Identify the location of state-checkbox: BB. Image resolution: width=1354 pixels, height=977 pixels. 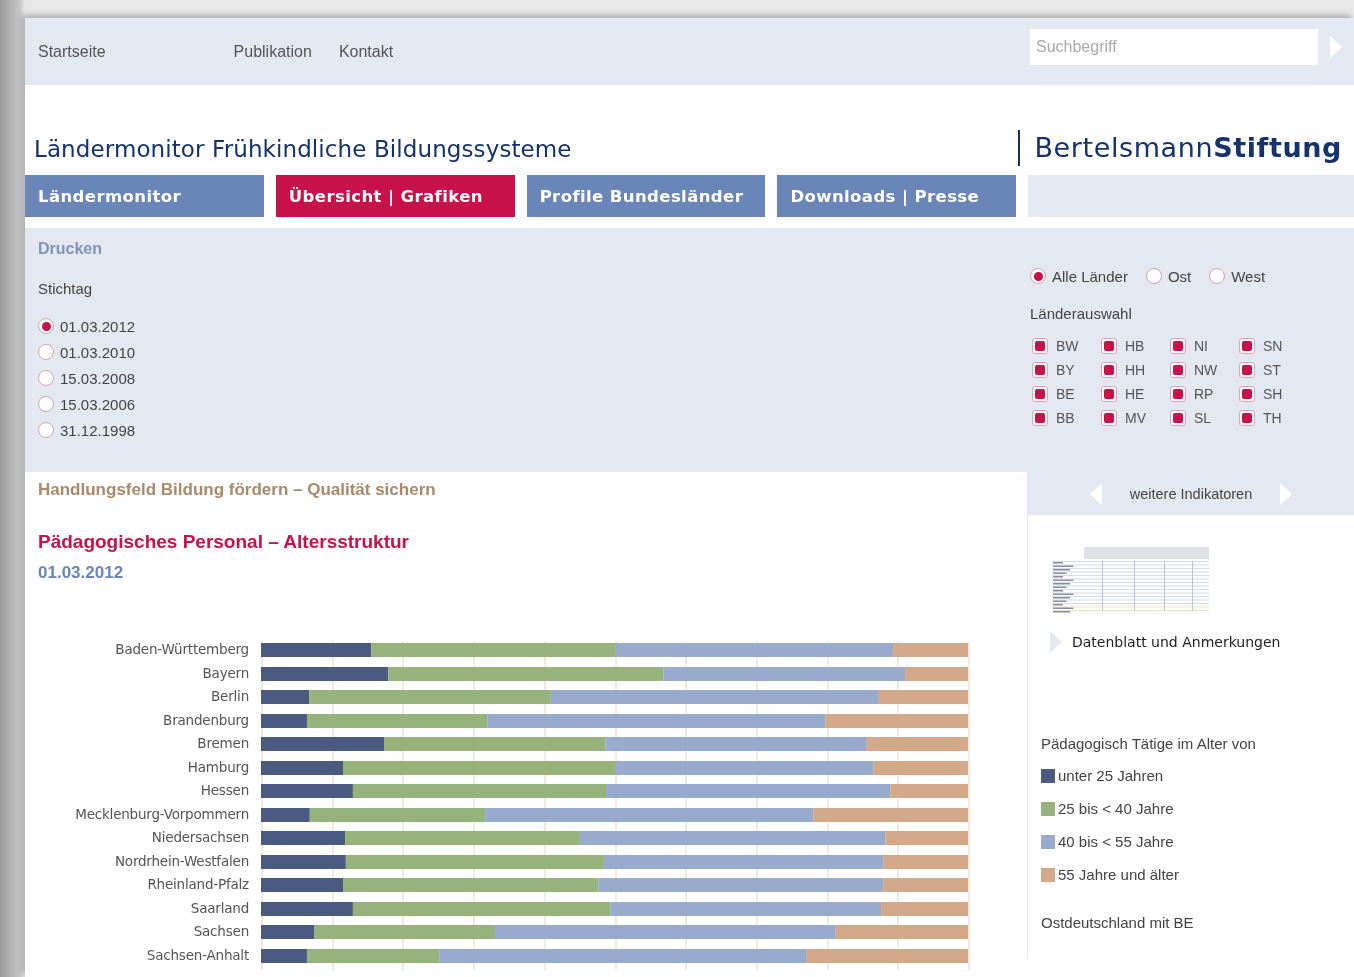
(1064, 417).